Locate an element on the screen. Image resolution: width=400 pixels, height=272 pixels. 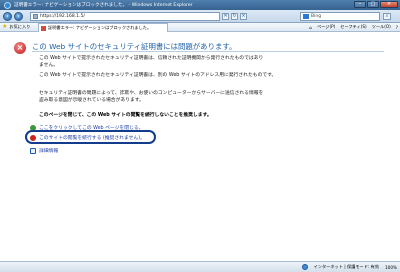
tab-certificate-error: 証明書エラー: ナビゲーションはブロックされました。 is located at coordinates (103, 27).